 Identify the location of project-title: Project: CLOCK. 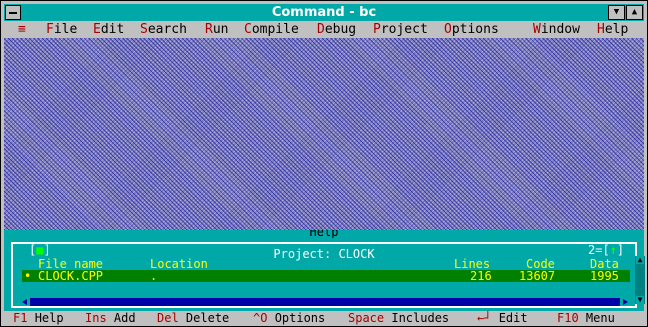
(324, 254).